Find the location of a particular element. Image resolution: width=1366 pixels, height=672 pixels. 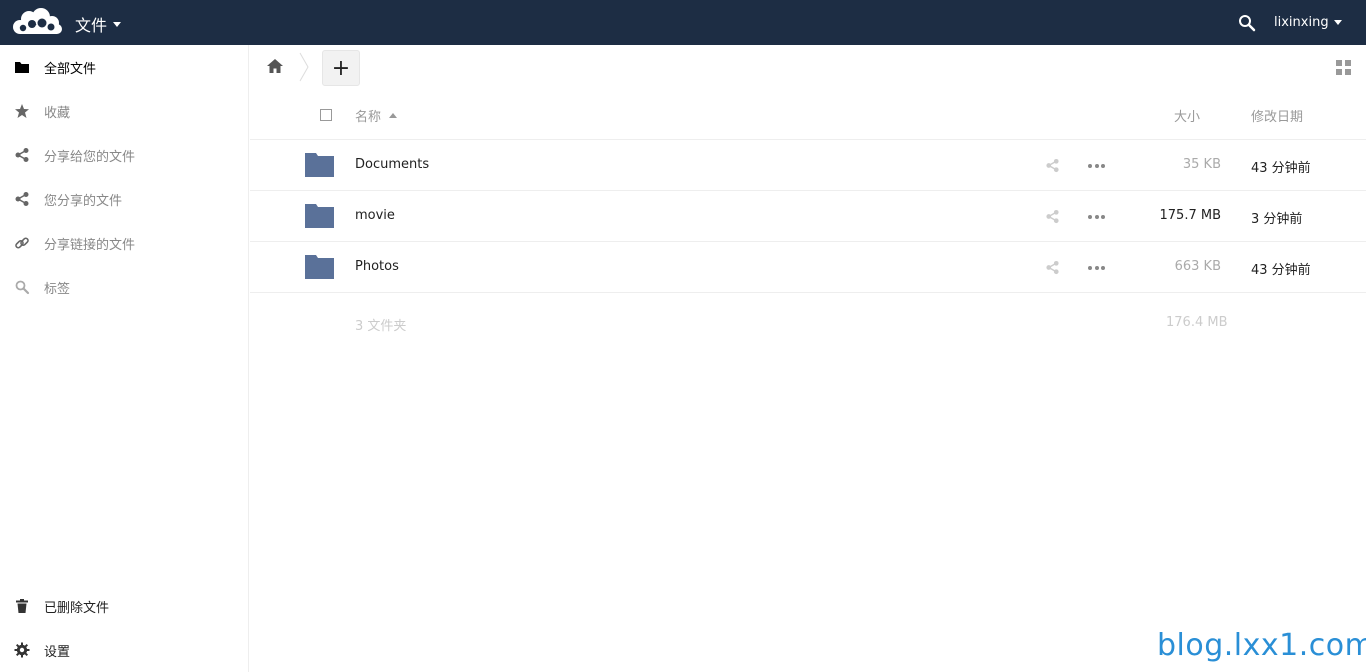

sidebar-item-shared-by-you: 您分享的文件 is located at coordinates (124, 199).